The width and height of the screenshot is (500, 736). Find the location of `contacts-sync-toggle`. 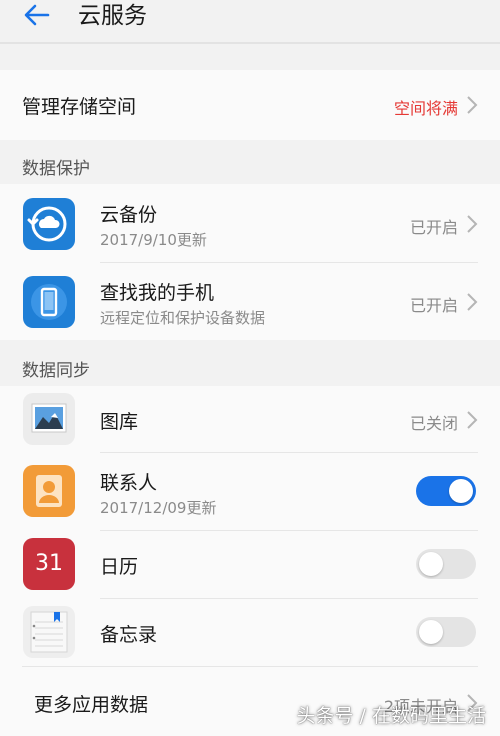

contacts-sync-toggle is located at coordinates (446, 491).